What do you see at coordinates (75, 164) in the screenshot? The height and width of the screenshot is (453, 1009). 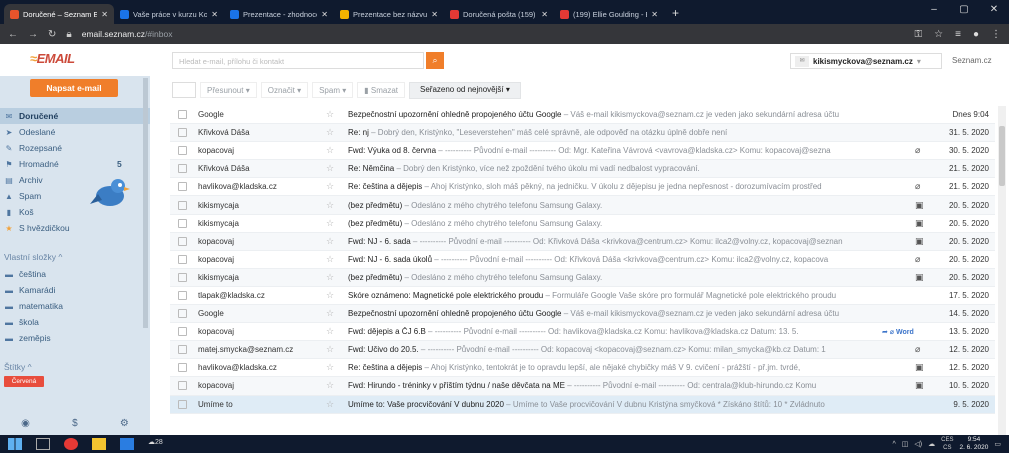 I see `sidebar-item-bulk: ⚑ Hromadné 5` at bounding box center [75, 164].